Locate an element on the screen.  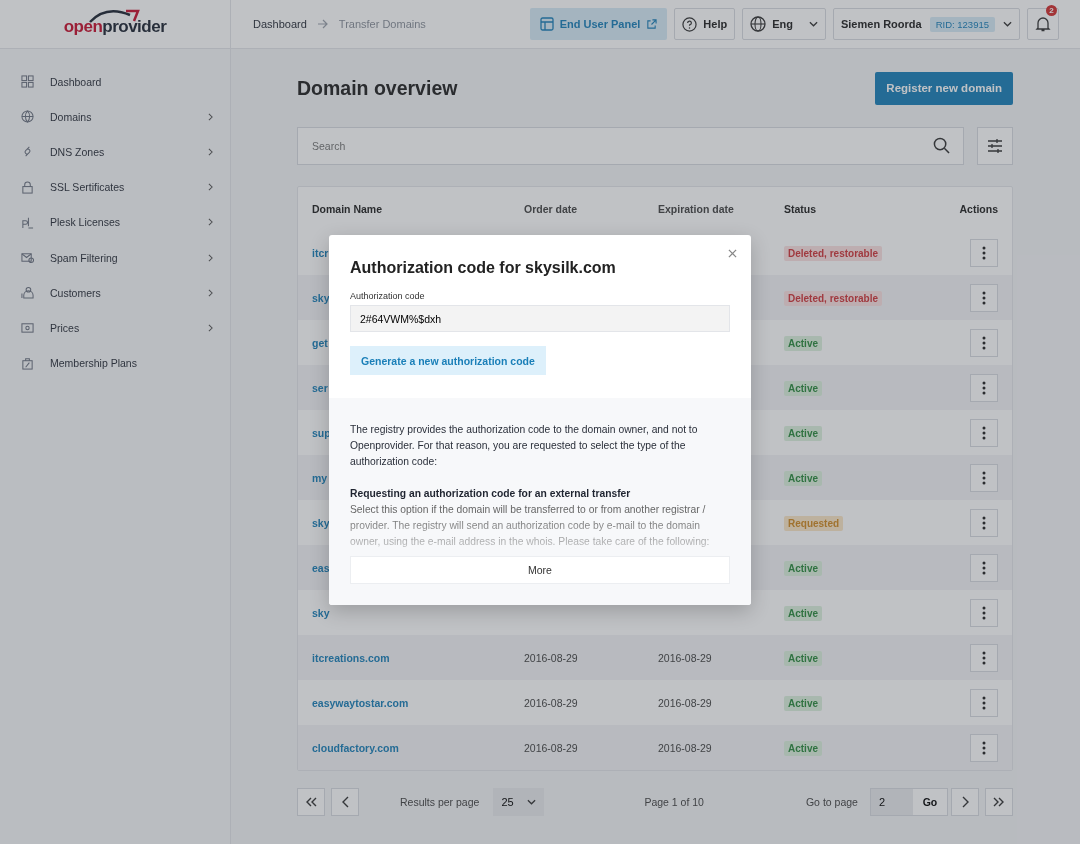
sidebar-item: Prices is located at coordinates (115, 328).